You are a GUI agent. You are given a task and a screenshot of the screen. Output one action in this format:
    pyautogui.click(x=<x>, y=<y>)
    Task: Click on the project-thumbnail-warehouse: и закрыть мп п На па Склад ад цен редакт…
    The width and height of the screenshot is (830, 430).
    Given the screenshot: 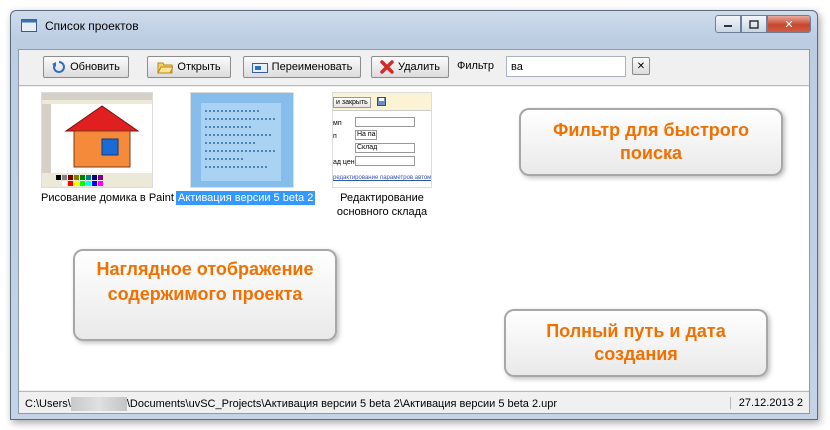 What is the action you would take?
    pyautogui.click(x=382, y=140)
    